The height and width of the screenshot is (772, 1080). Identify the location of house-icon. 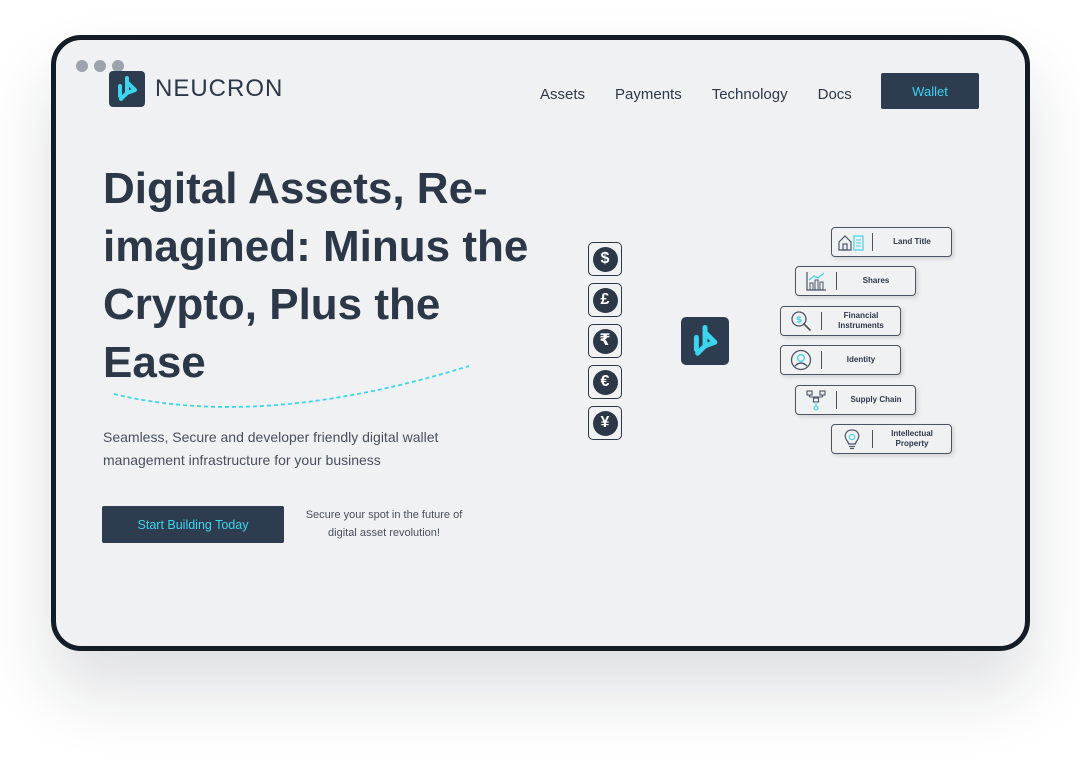
(852, 242).